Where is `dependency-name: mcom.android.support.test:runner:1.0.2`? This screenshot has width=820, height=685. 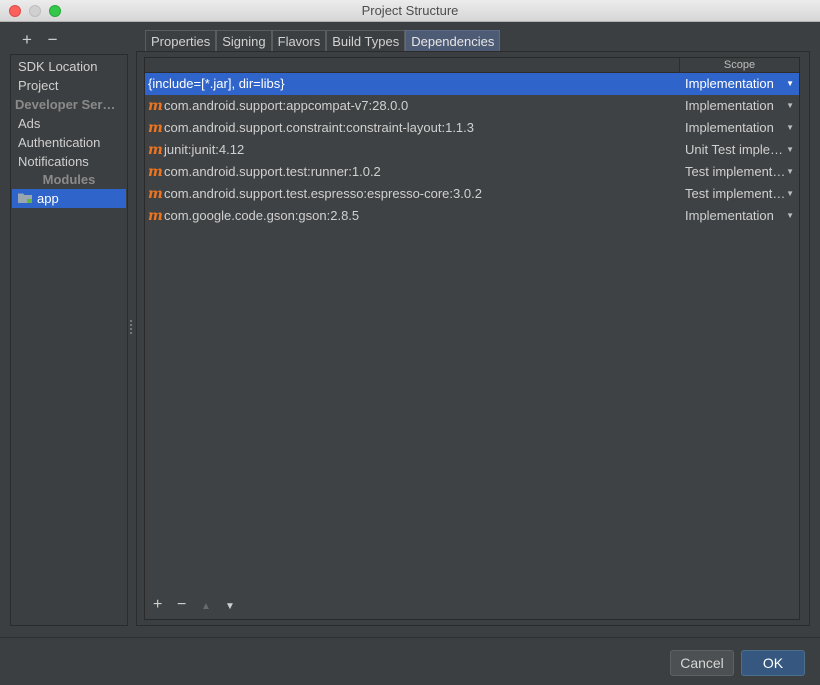 dependency-name: mcom.android.support.test:runner:1.0.2 is located at coordinates (264, 172).